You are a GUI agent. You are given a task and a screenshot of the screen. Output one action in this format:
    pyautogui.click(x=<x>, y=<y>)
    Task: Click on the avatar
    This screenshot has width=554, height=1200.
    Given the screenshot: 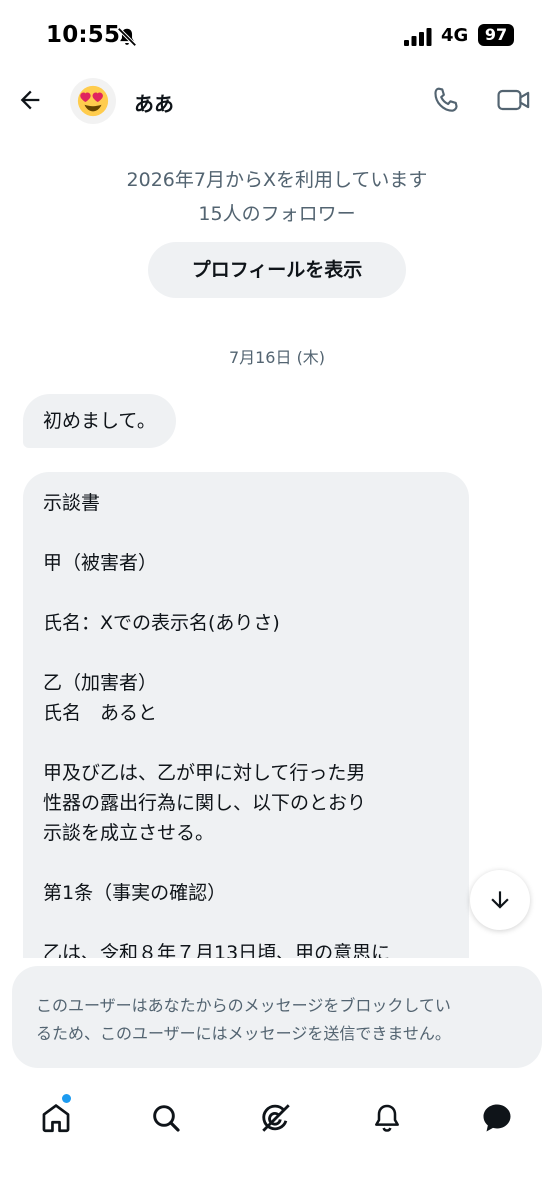 What is the action you would take?
    pyautogui.click(x=93, y=101)
    